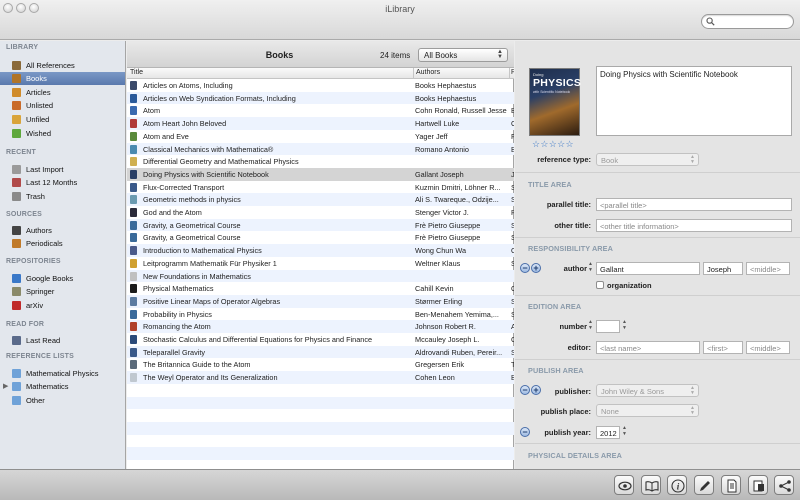  What do you see at coordinates (647, 410) in the screenshot?
I see `publish-place-popup: None ▲ ▼` at bounding box center [647, 410].